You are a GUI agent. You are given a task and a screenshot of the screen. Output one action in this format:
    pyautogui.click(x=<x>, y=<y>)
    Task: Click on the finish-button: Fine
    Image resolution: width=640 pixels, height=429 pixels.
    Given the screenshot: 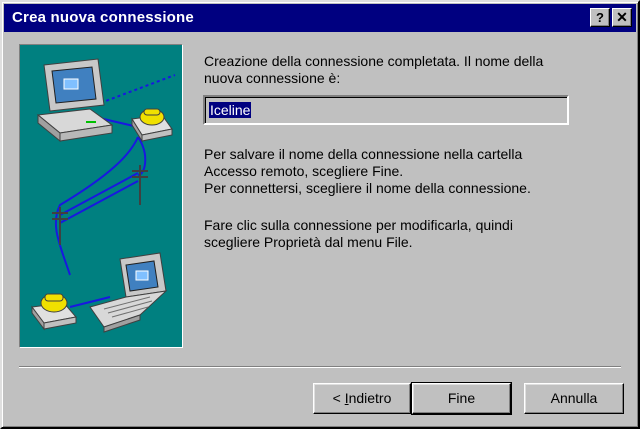 What is the action you would take?
    pyautogui.click(x=461, y=398)
    